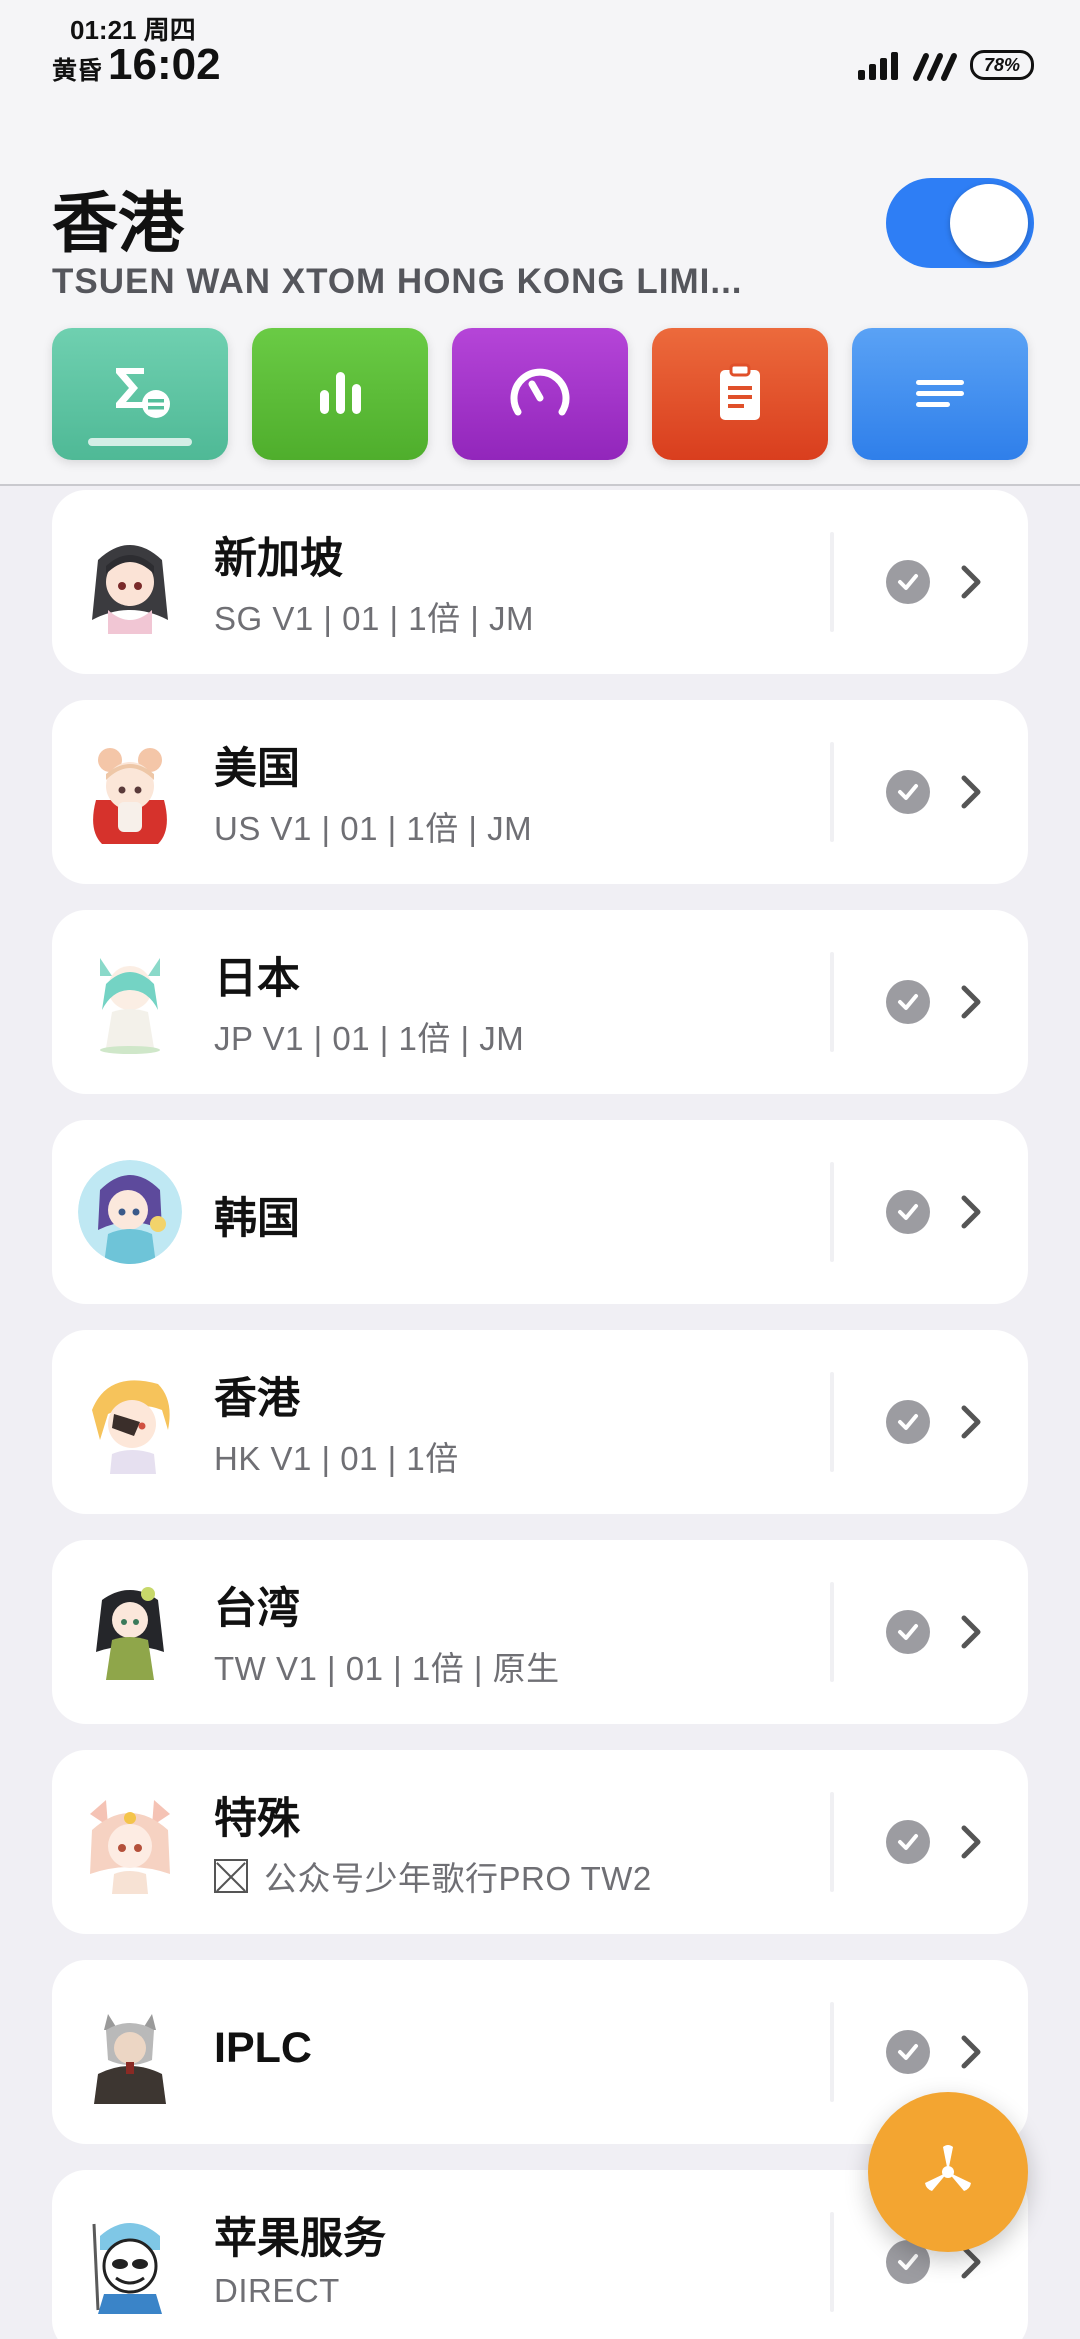 This screenshot has width=1080, height=2339. Describe the element at coordinates (257, 1609) in the screenshot. I see `group-title: 台湾` at that location.